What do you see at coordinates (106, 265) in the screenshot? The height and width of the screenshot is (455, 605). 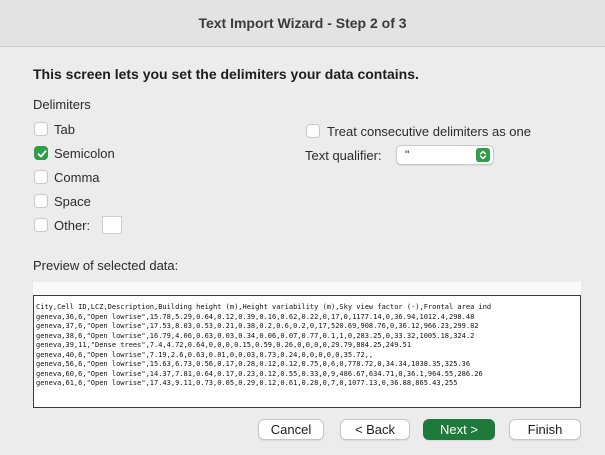 I see `preview-label: Preview of selected data:` at bounding box center [106, 265].